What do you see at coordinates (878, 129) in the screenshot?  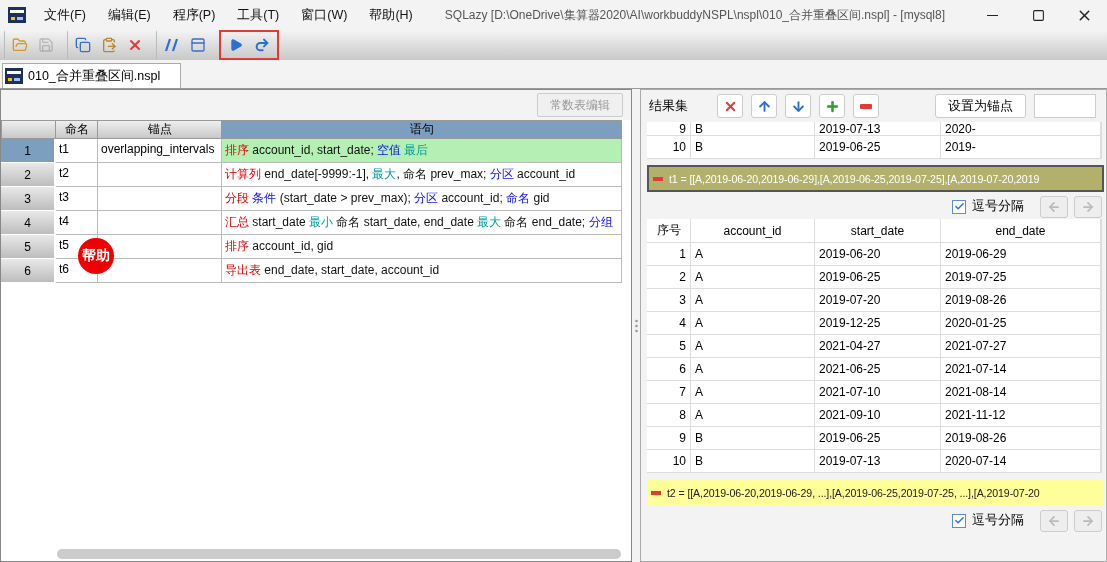 I see `table-cell: 2019-07-13` at bounding box center [878, 129].